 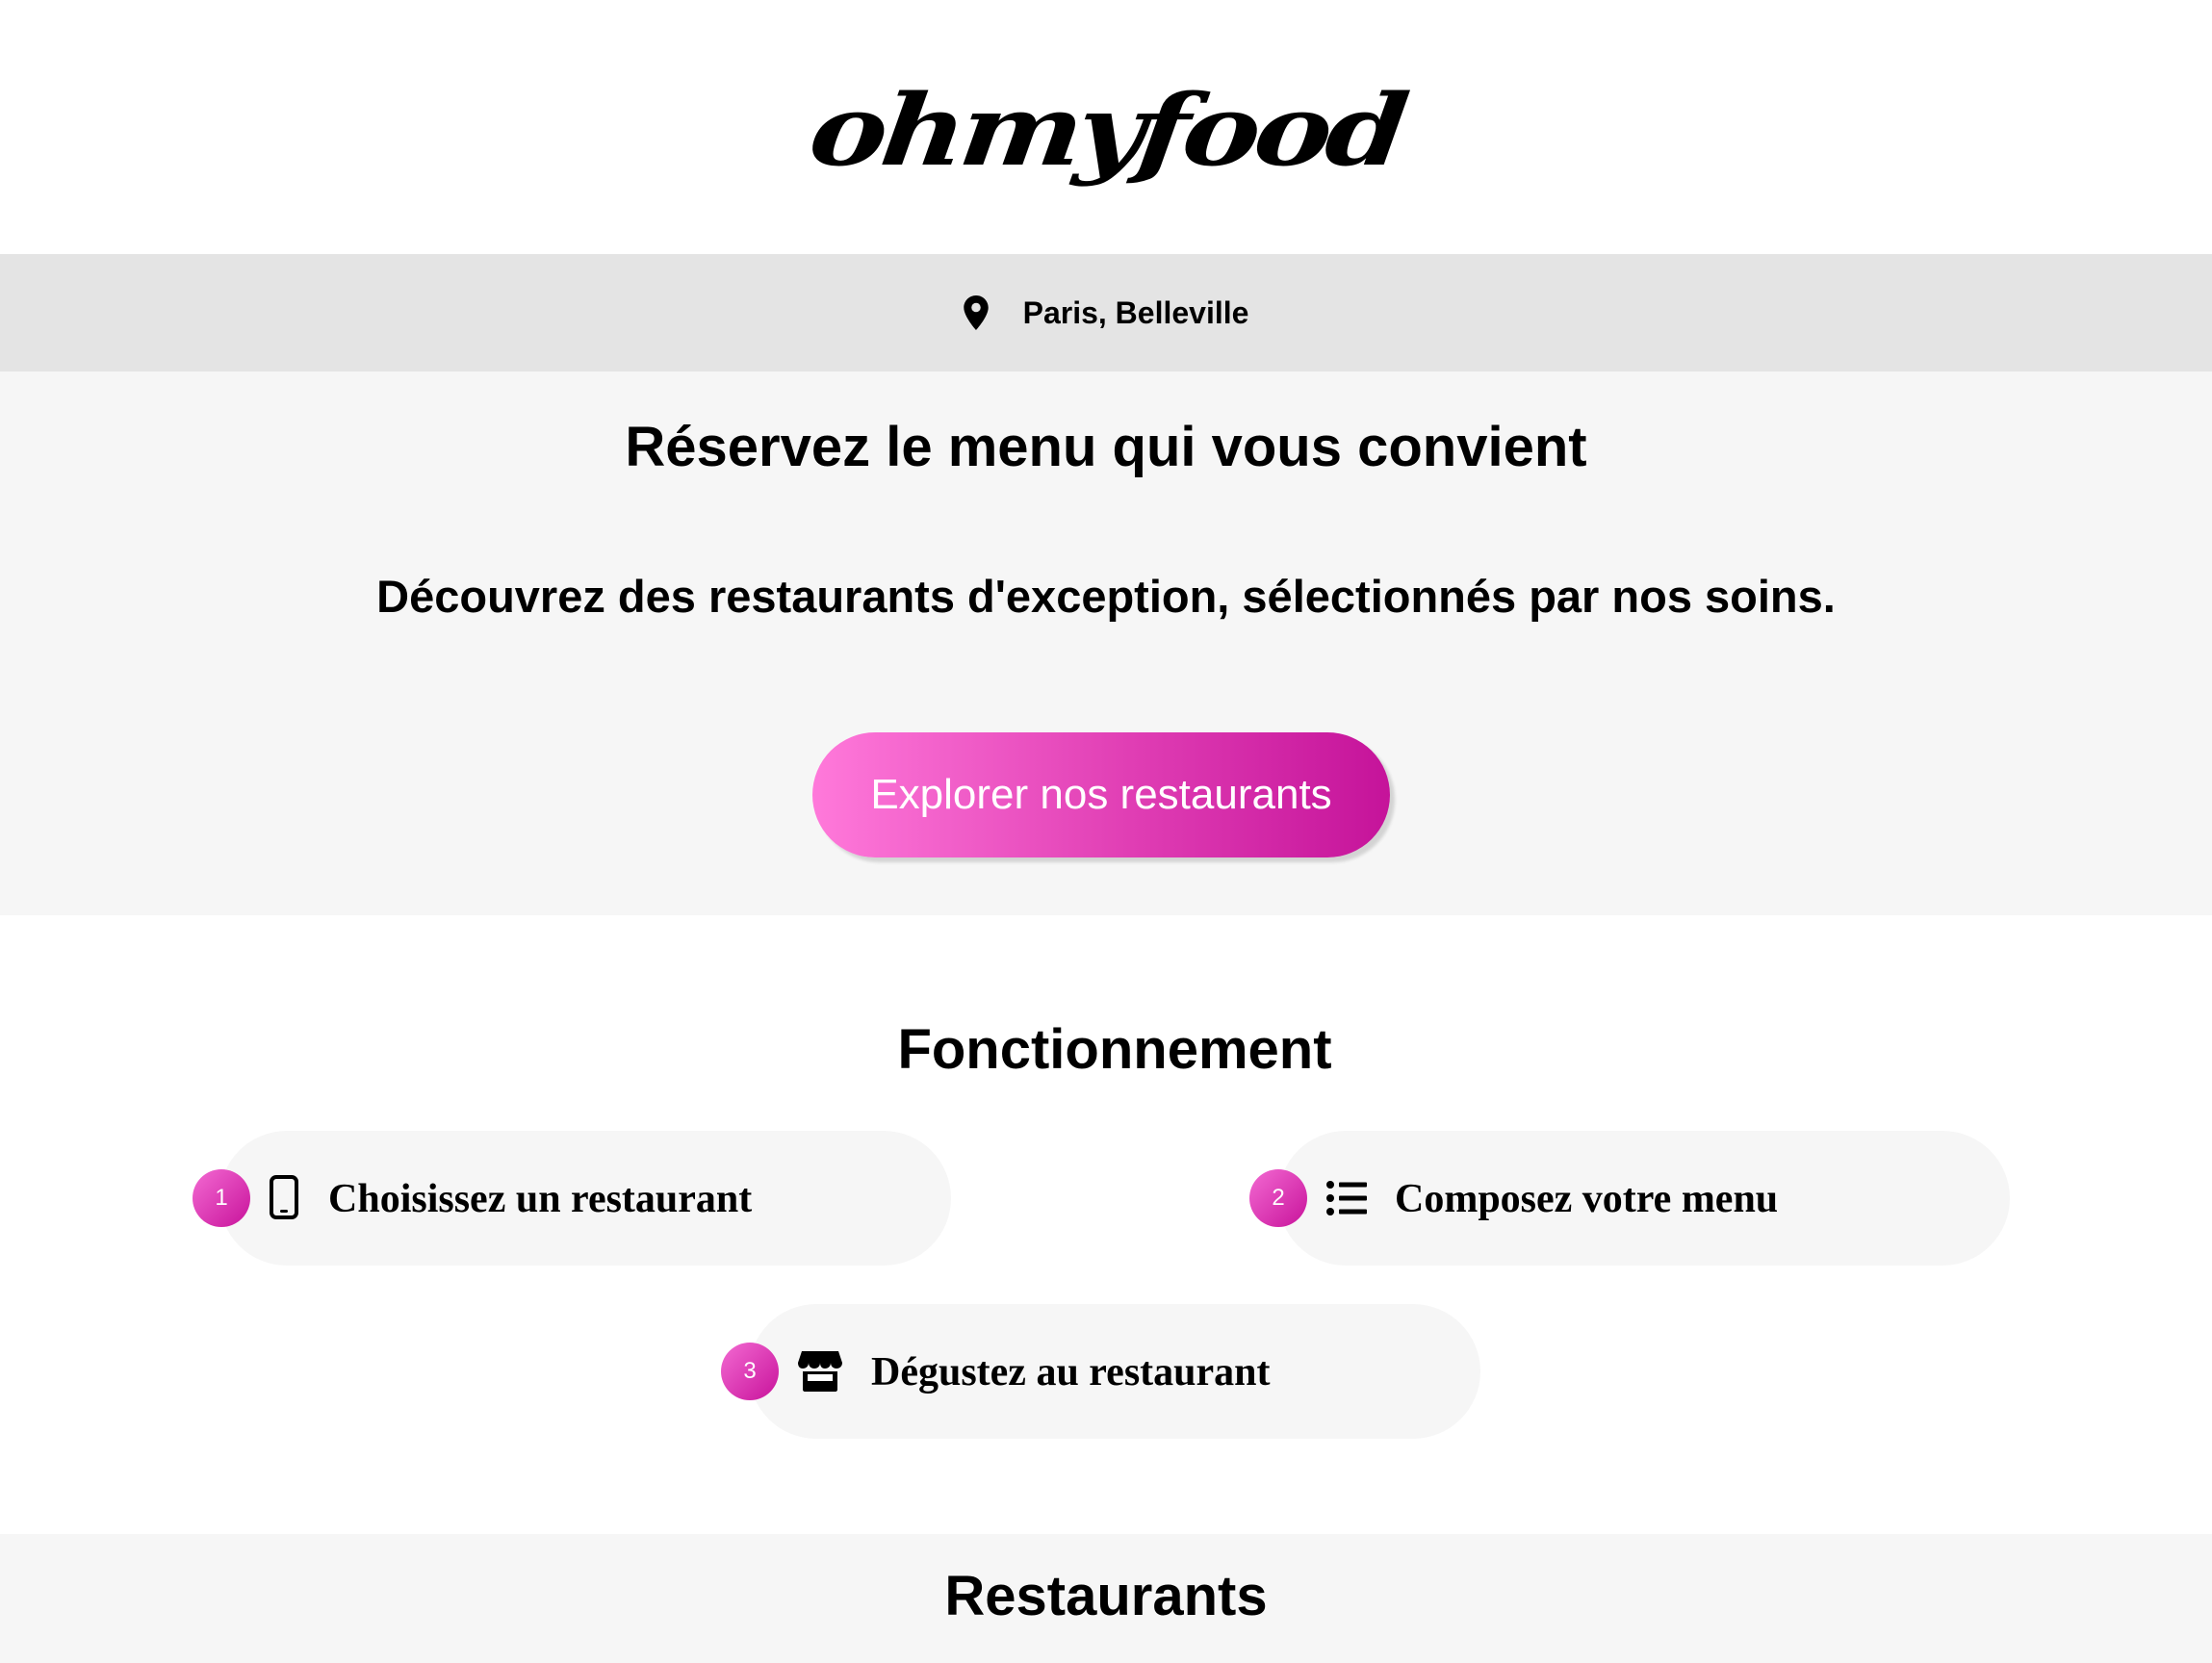 What do you see at coordinates (1135, 312) in the screenshot?
I see `location-text: Paris, Belleville` at bounding box center [1135, 312].